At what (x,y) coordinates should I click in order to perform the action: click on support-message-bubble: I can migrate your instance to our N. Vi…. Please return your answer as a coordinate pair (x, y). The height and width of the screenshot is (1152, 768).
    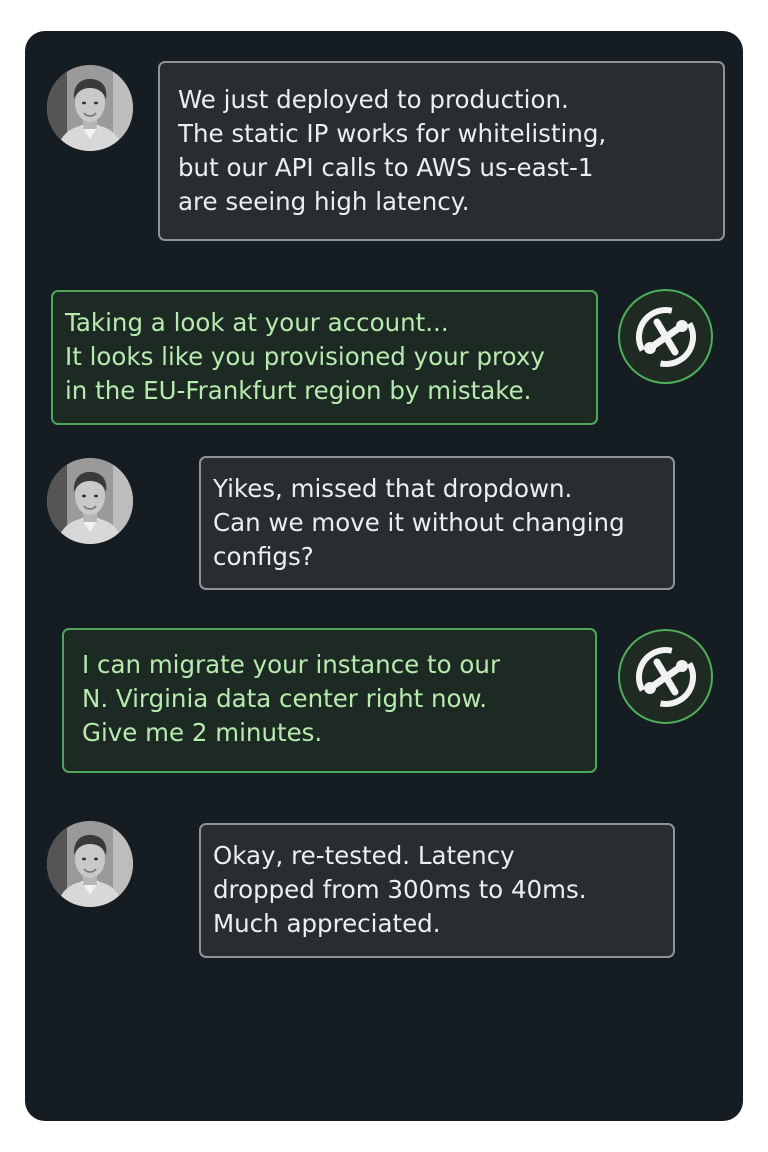
    Looking at the image, I should click on (329, 700).